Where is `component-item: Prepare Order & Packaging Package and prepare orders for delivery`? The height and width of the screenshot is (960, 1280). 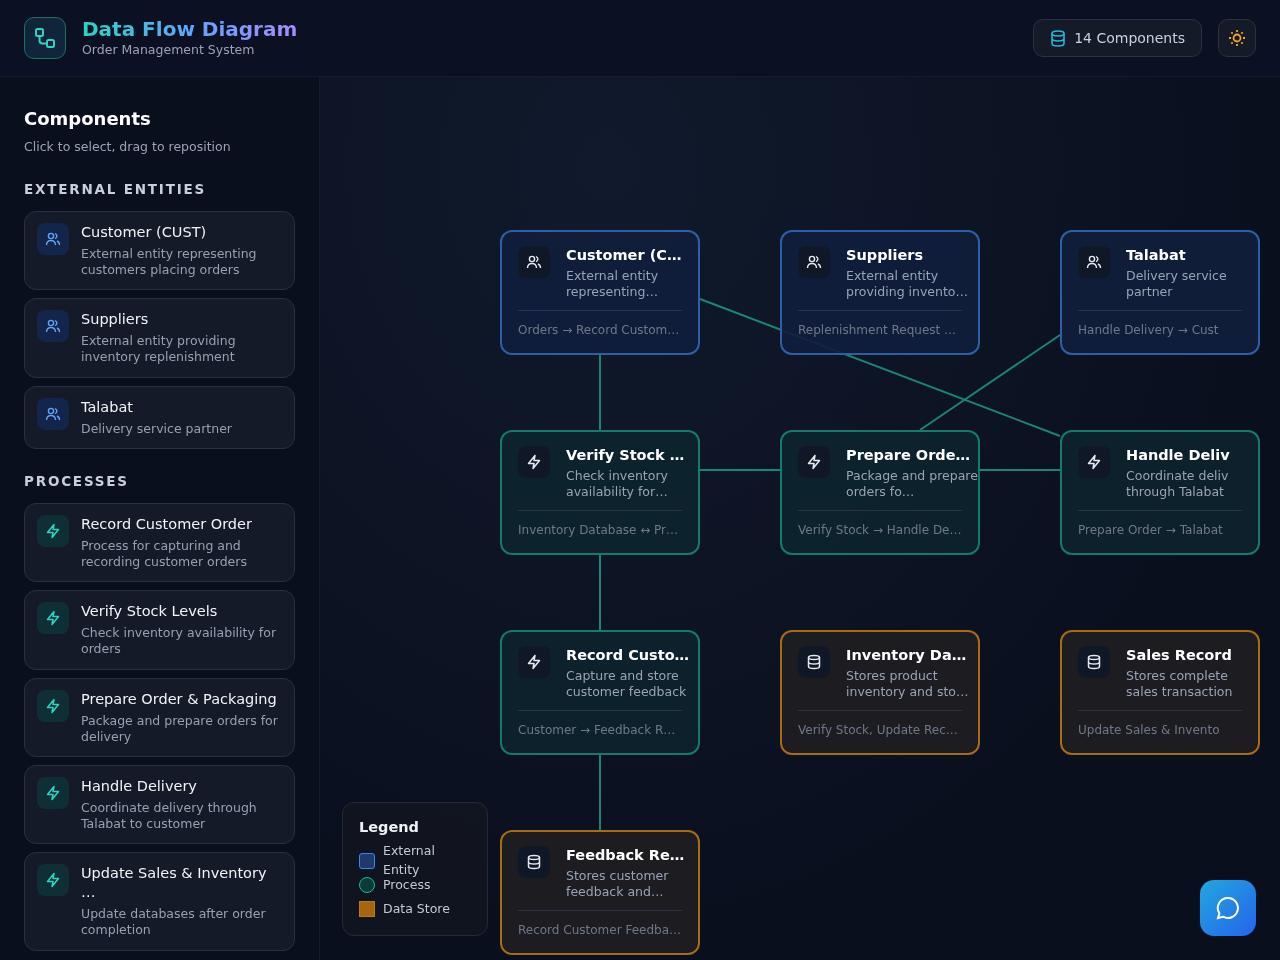
component-item: Prepare Order & Packaging Package and prepare orders for delivery is located at coordinates (159, 717).